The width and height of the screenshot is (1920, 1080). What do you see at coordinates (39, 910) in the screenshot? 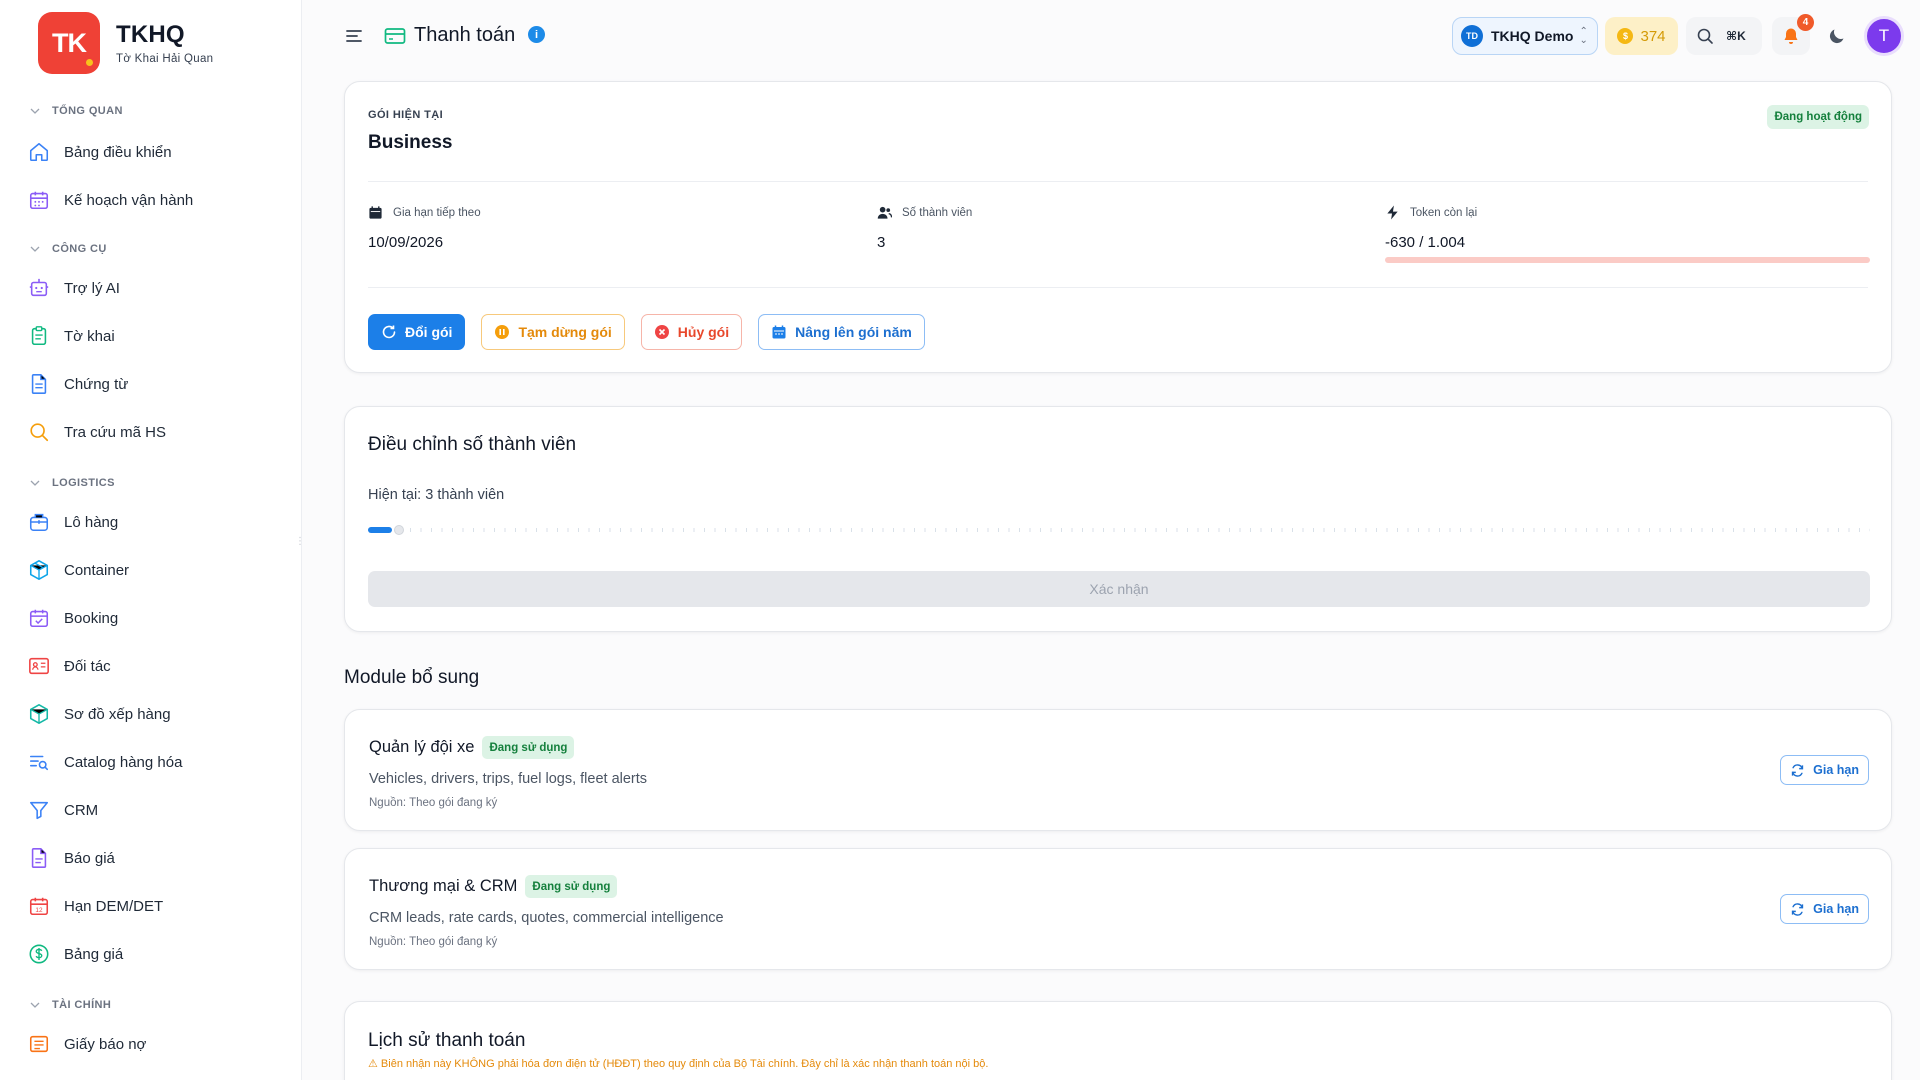
I see `svg-text: 12` at bounding box center [39, 910].